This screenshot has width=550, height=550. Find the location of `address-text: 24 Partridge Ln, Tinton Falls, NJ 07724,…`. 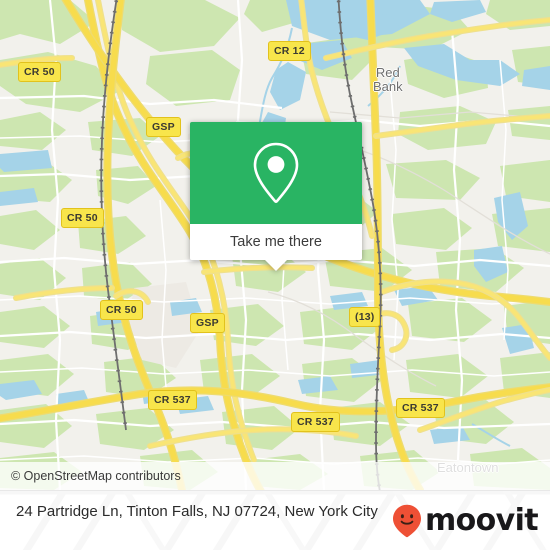

address-text: 24 Partridge Ln, Tinton Falls, NJ 07724,… is located at coordinates (197, 511).